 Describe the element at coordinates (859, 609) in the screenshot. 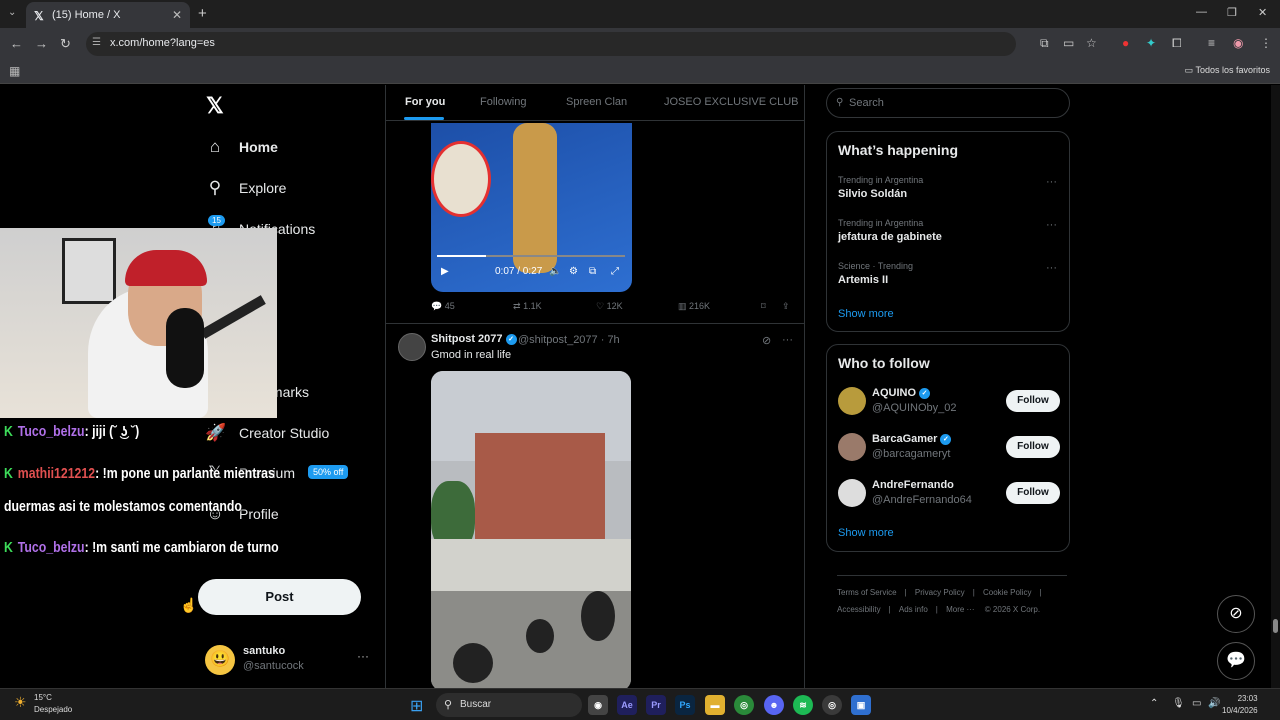

I see `footer-link: Accessibility` at that location.